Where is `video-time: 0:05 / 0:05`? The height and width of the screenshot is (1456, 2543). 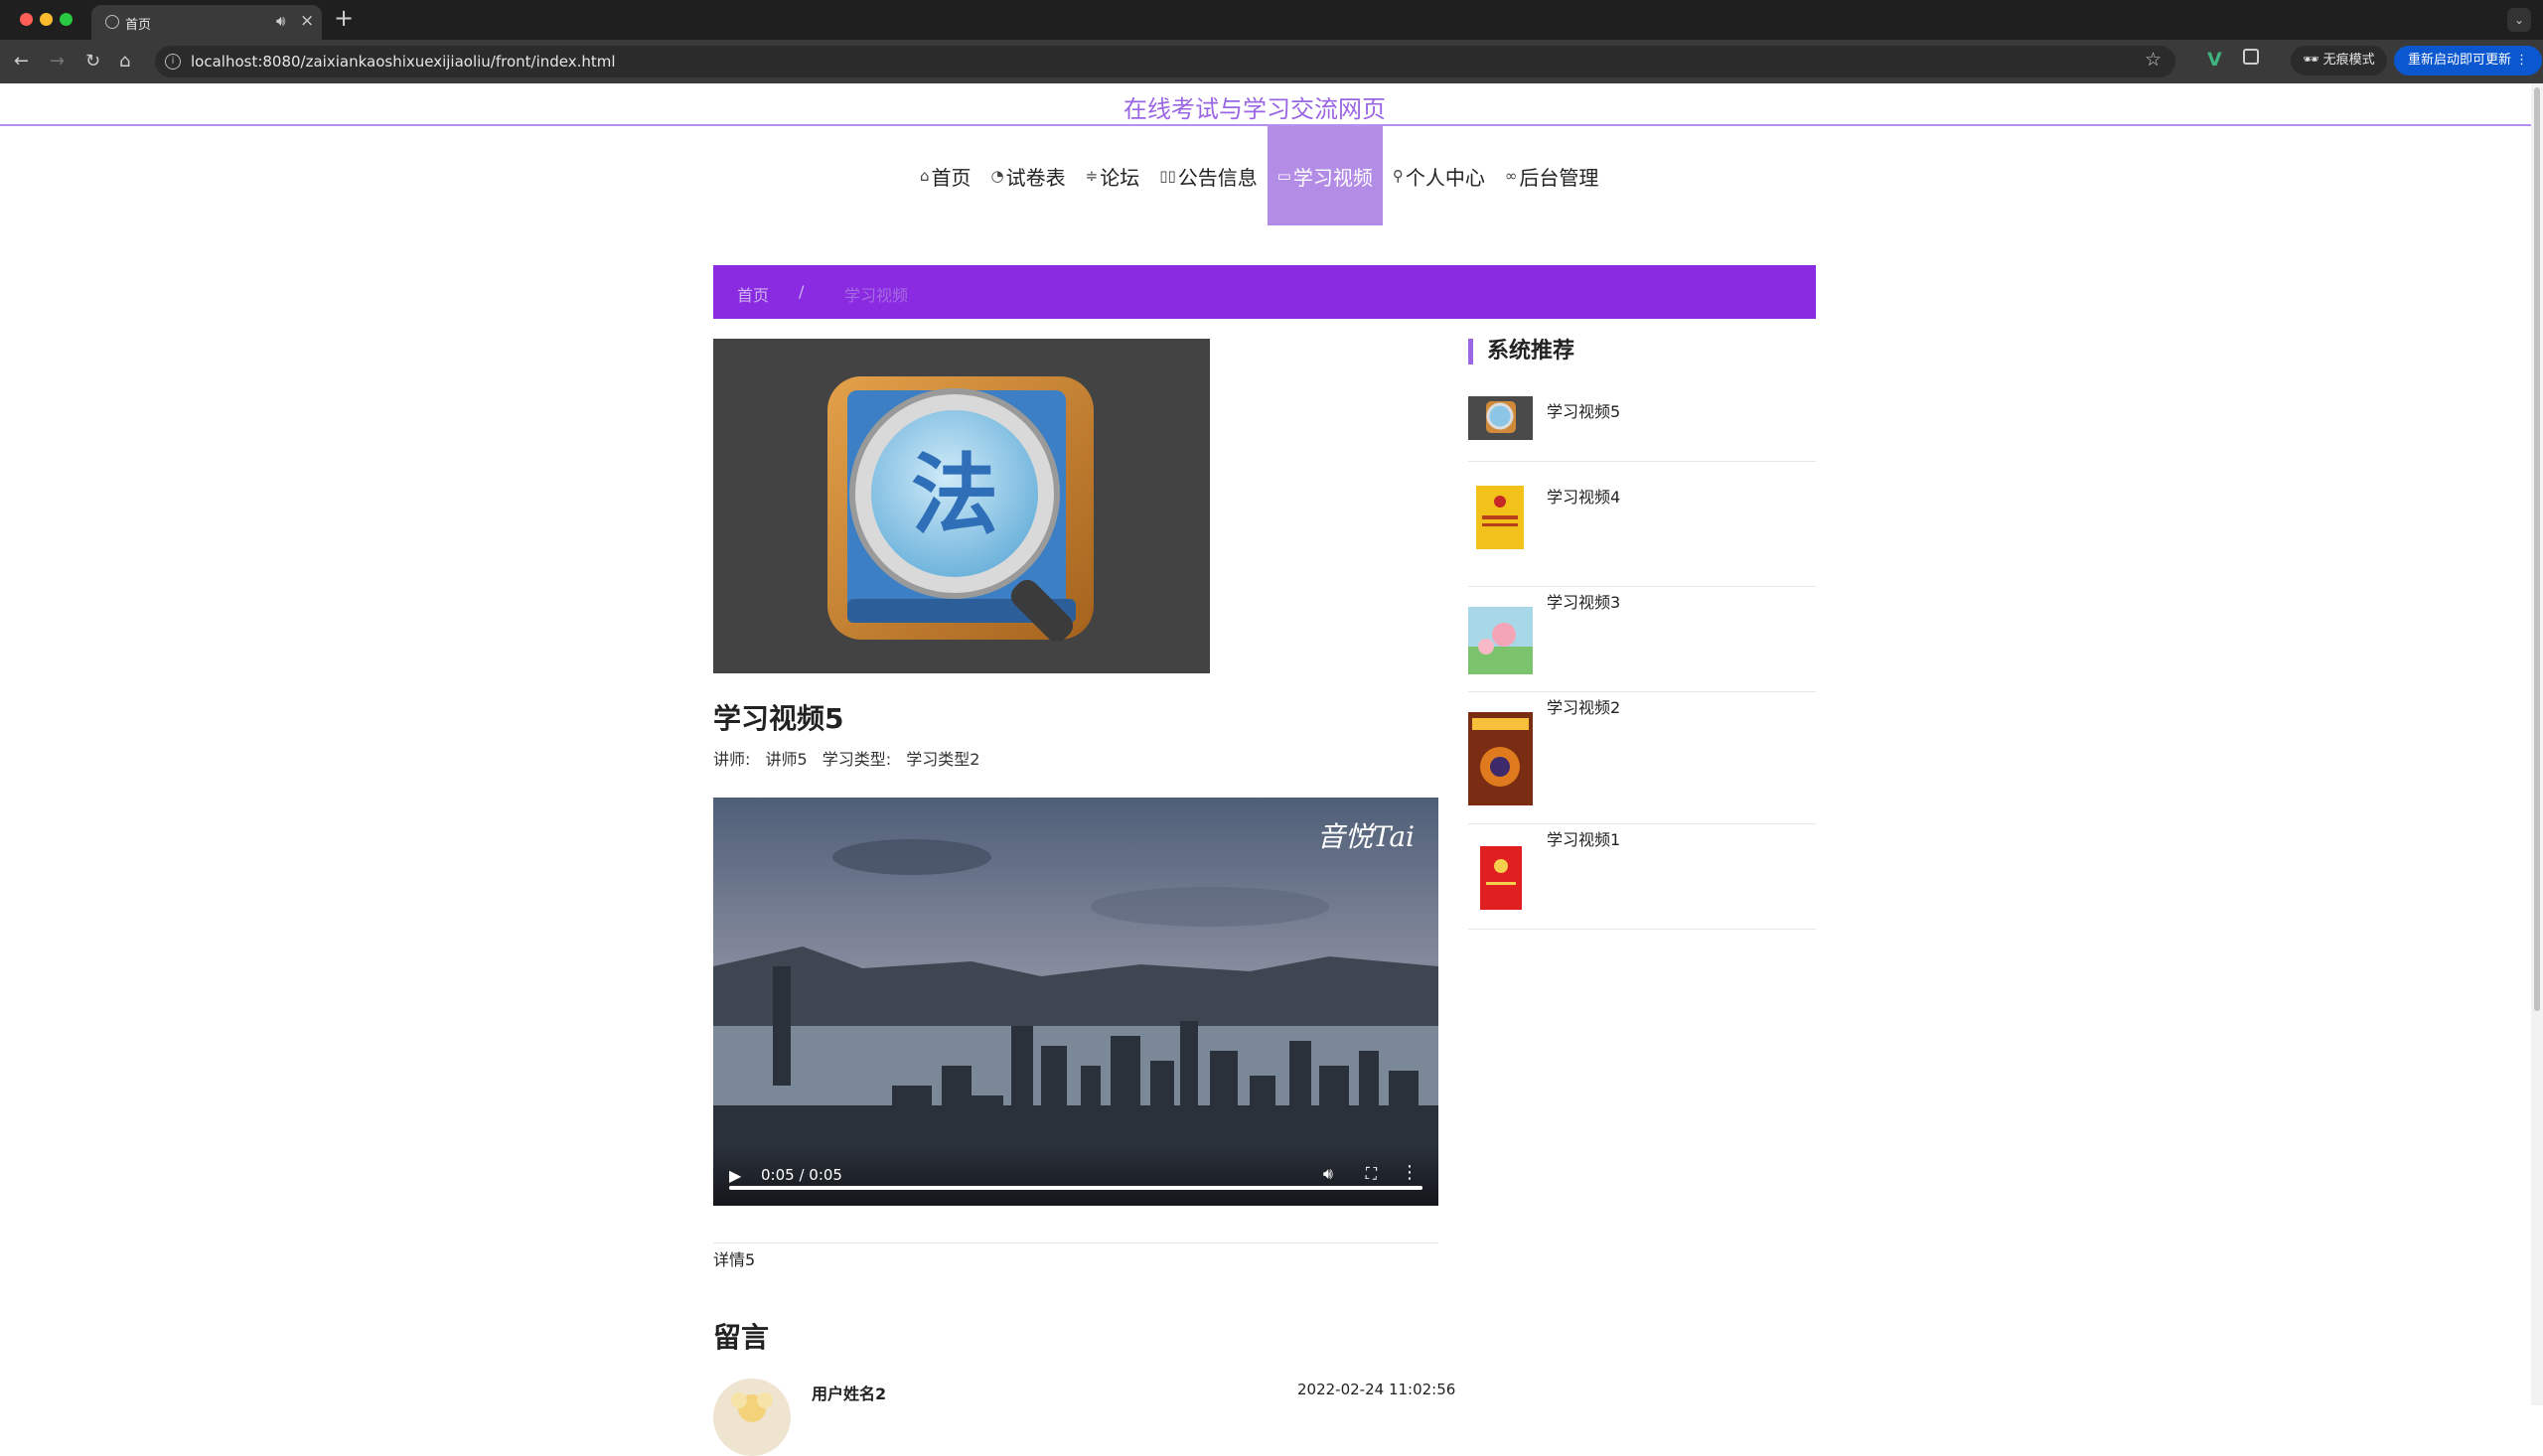 video-time: 0:05 / 0:05 is located at coordinates (801, 1175).